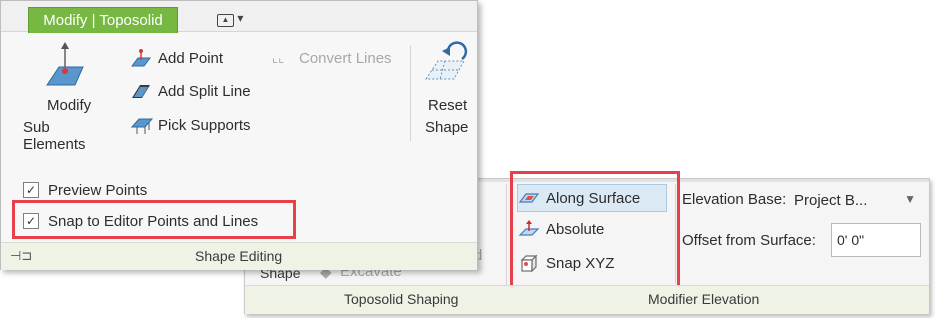  I want to click on front-footer: ⊣⊐ Shape Editing, so click(239, 256).